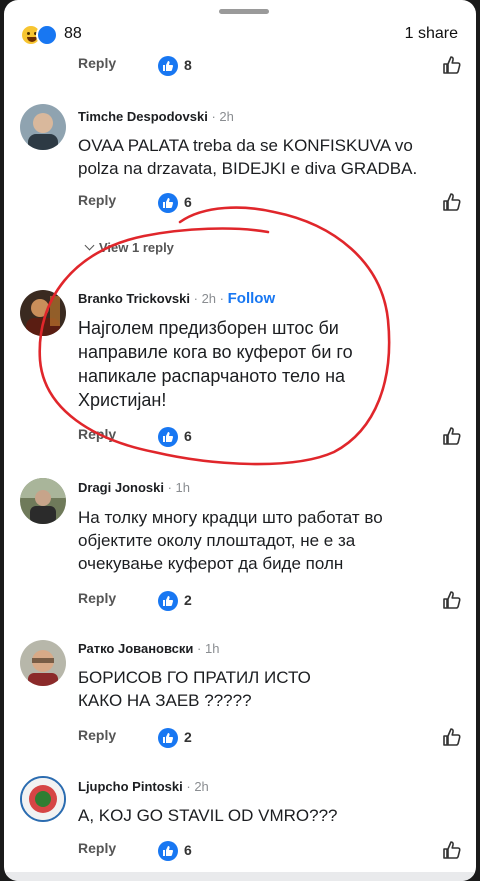 The image size is (480, 881). What do you see at coordinates (240, 876) in the screenshot?
I see `comment-input-bar` at bounding box center [240, 876].